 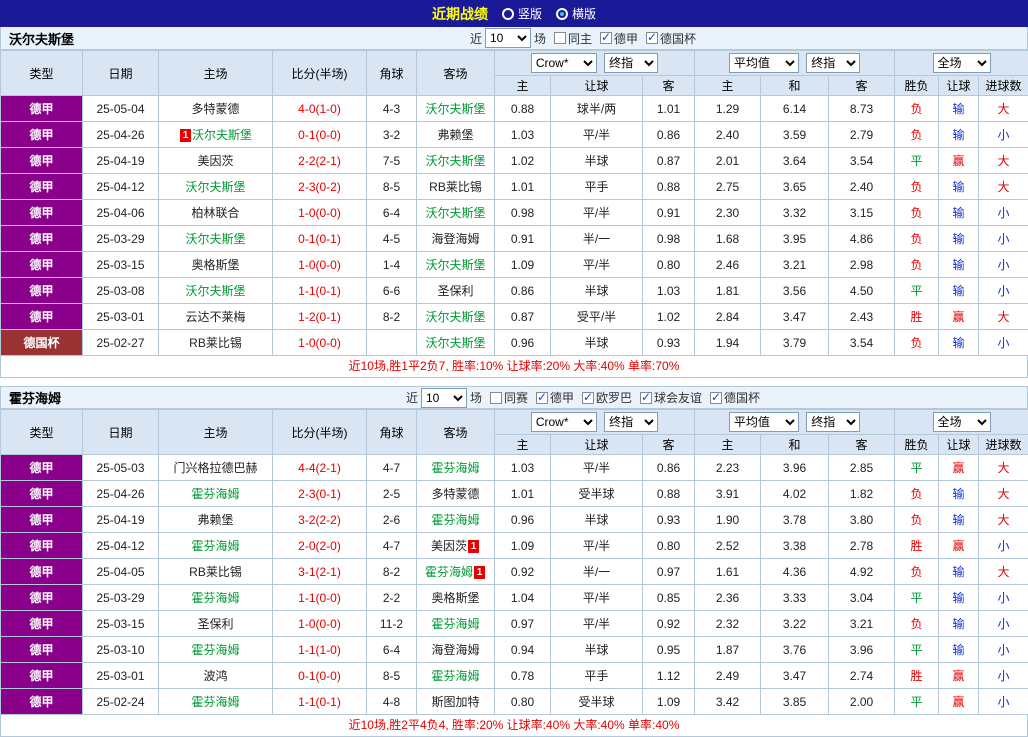 I want to click on score-cell: 2-3(0-2), so click(x=320, y=187).